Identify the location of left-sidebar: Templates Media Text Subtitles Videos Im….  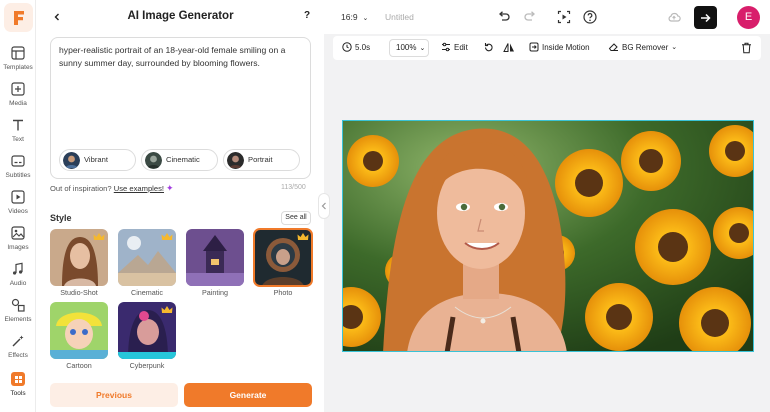
(18, 206).